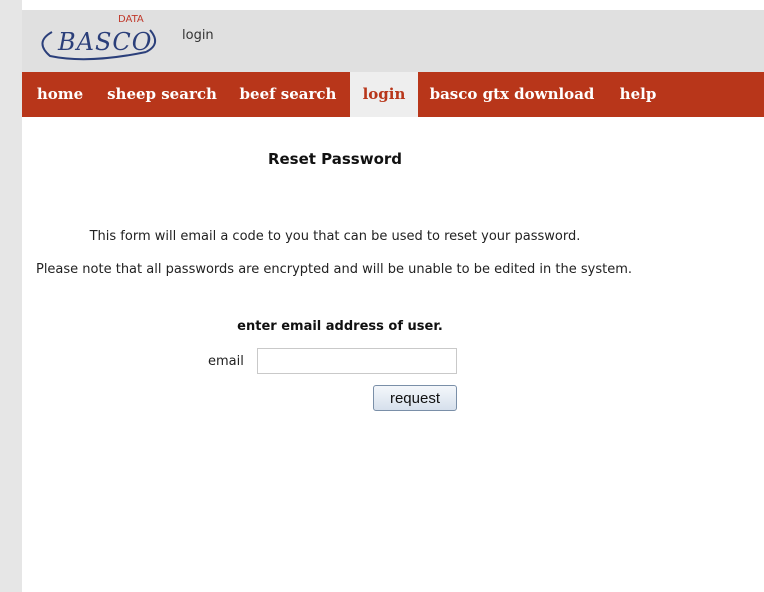 This screenshot has width=764, height=592. What do you see at coordinates (226, 361) in the screenshot?
I see `email-label: email` at bounding box center [226, 361].